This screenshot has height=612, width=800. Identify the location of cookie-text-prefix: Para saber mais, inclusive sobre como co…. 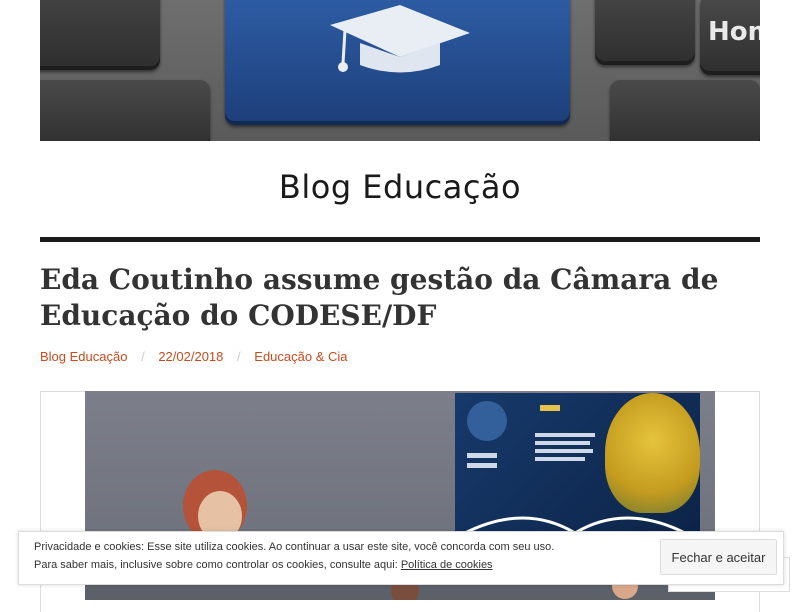
(217, 565).